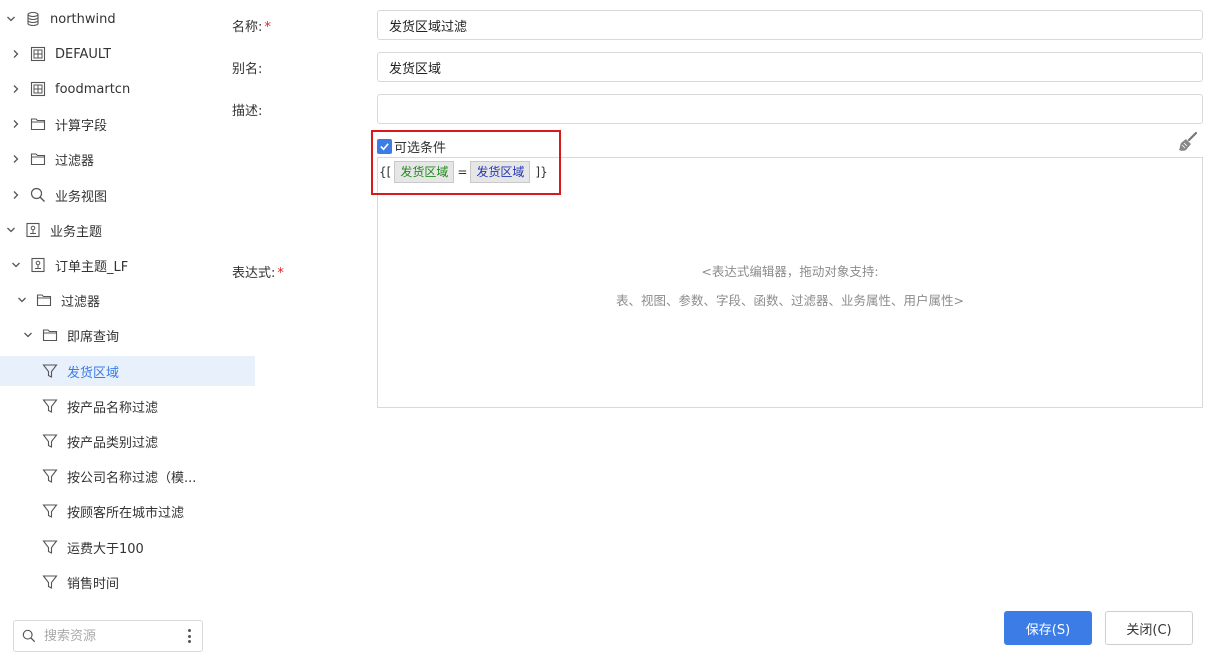 This screenshot has height=662, width=1215. What do you see at coordinates (251, 27) in the screenshot?
I see `name-label: 名称: *` at bounding box center [251, 27].